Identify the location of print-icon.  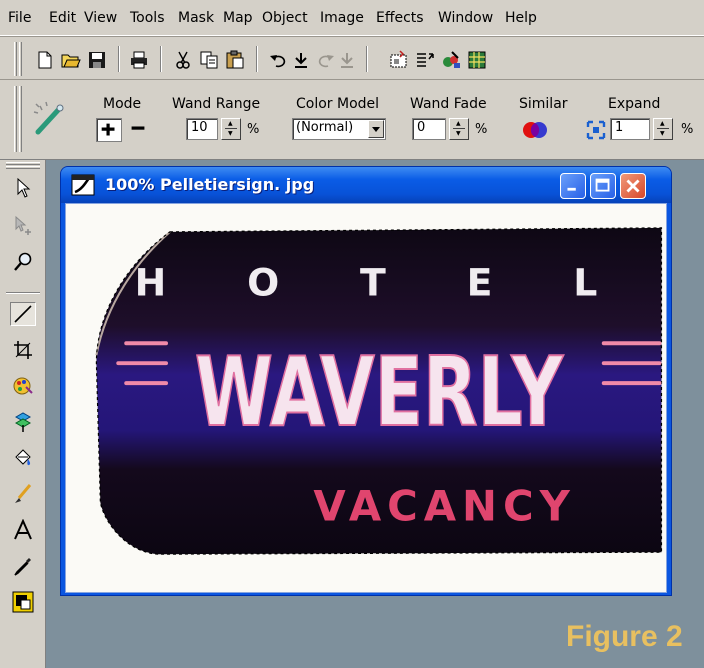
(139, 60).